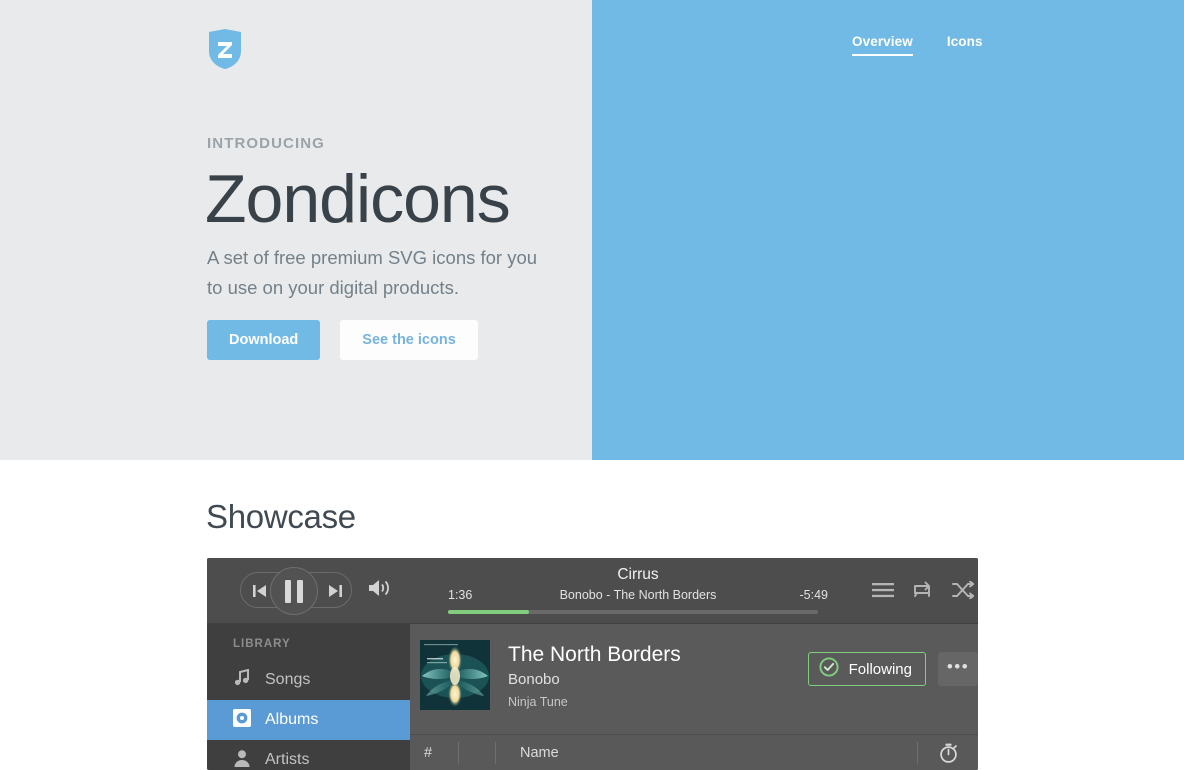  Describe the element at coordinates (706, 753) in the screenshot. I see `column-name: Name` at that location.